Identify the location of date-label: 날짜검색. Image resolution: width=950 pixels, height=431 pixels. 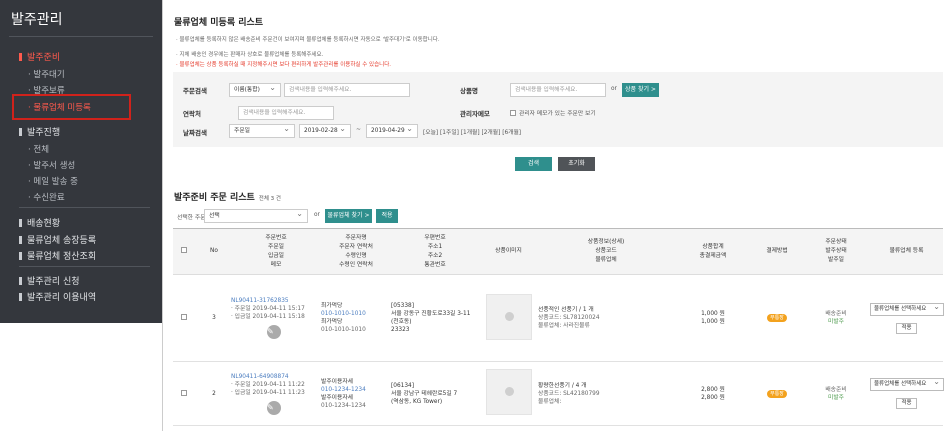
(195, 133).